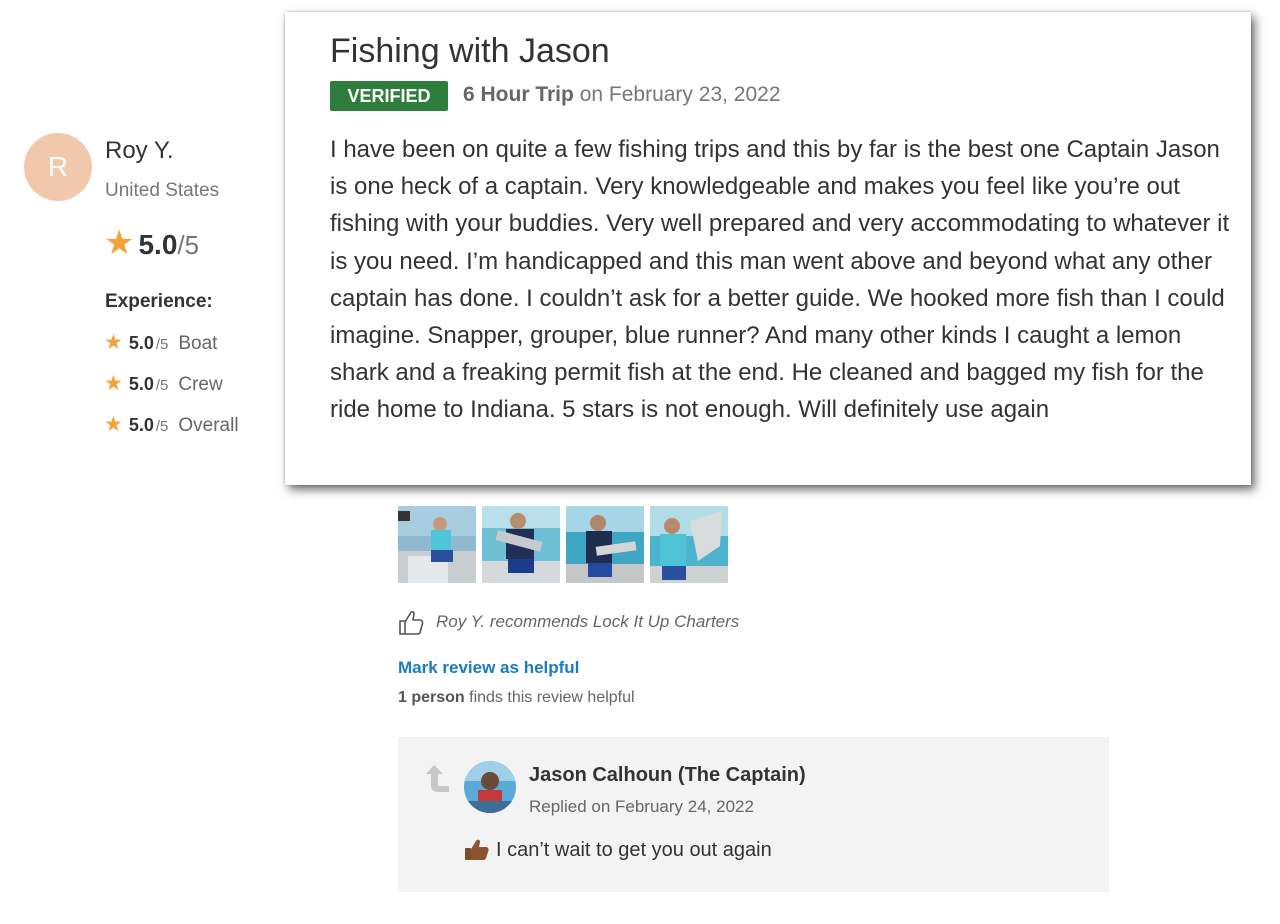 The width and height of the screenshot is (1280, 924). I want to click on reviewer-avatar: R, so click(58, 167).